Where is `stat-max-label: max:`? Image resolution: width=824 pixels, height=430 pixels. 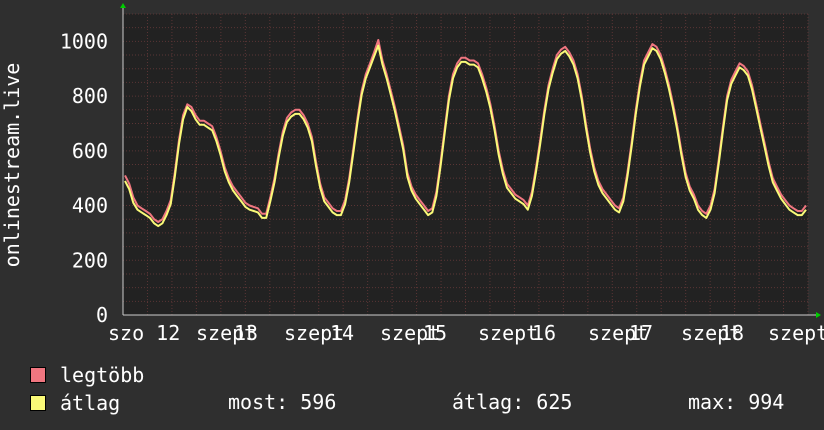
stat-max-label: max: is located at coordinates (712, 402).